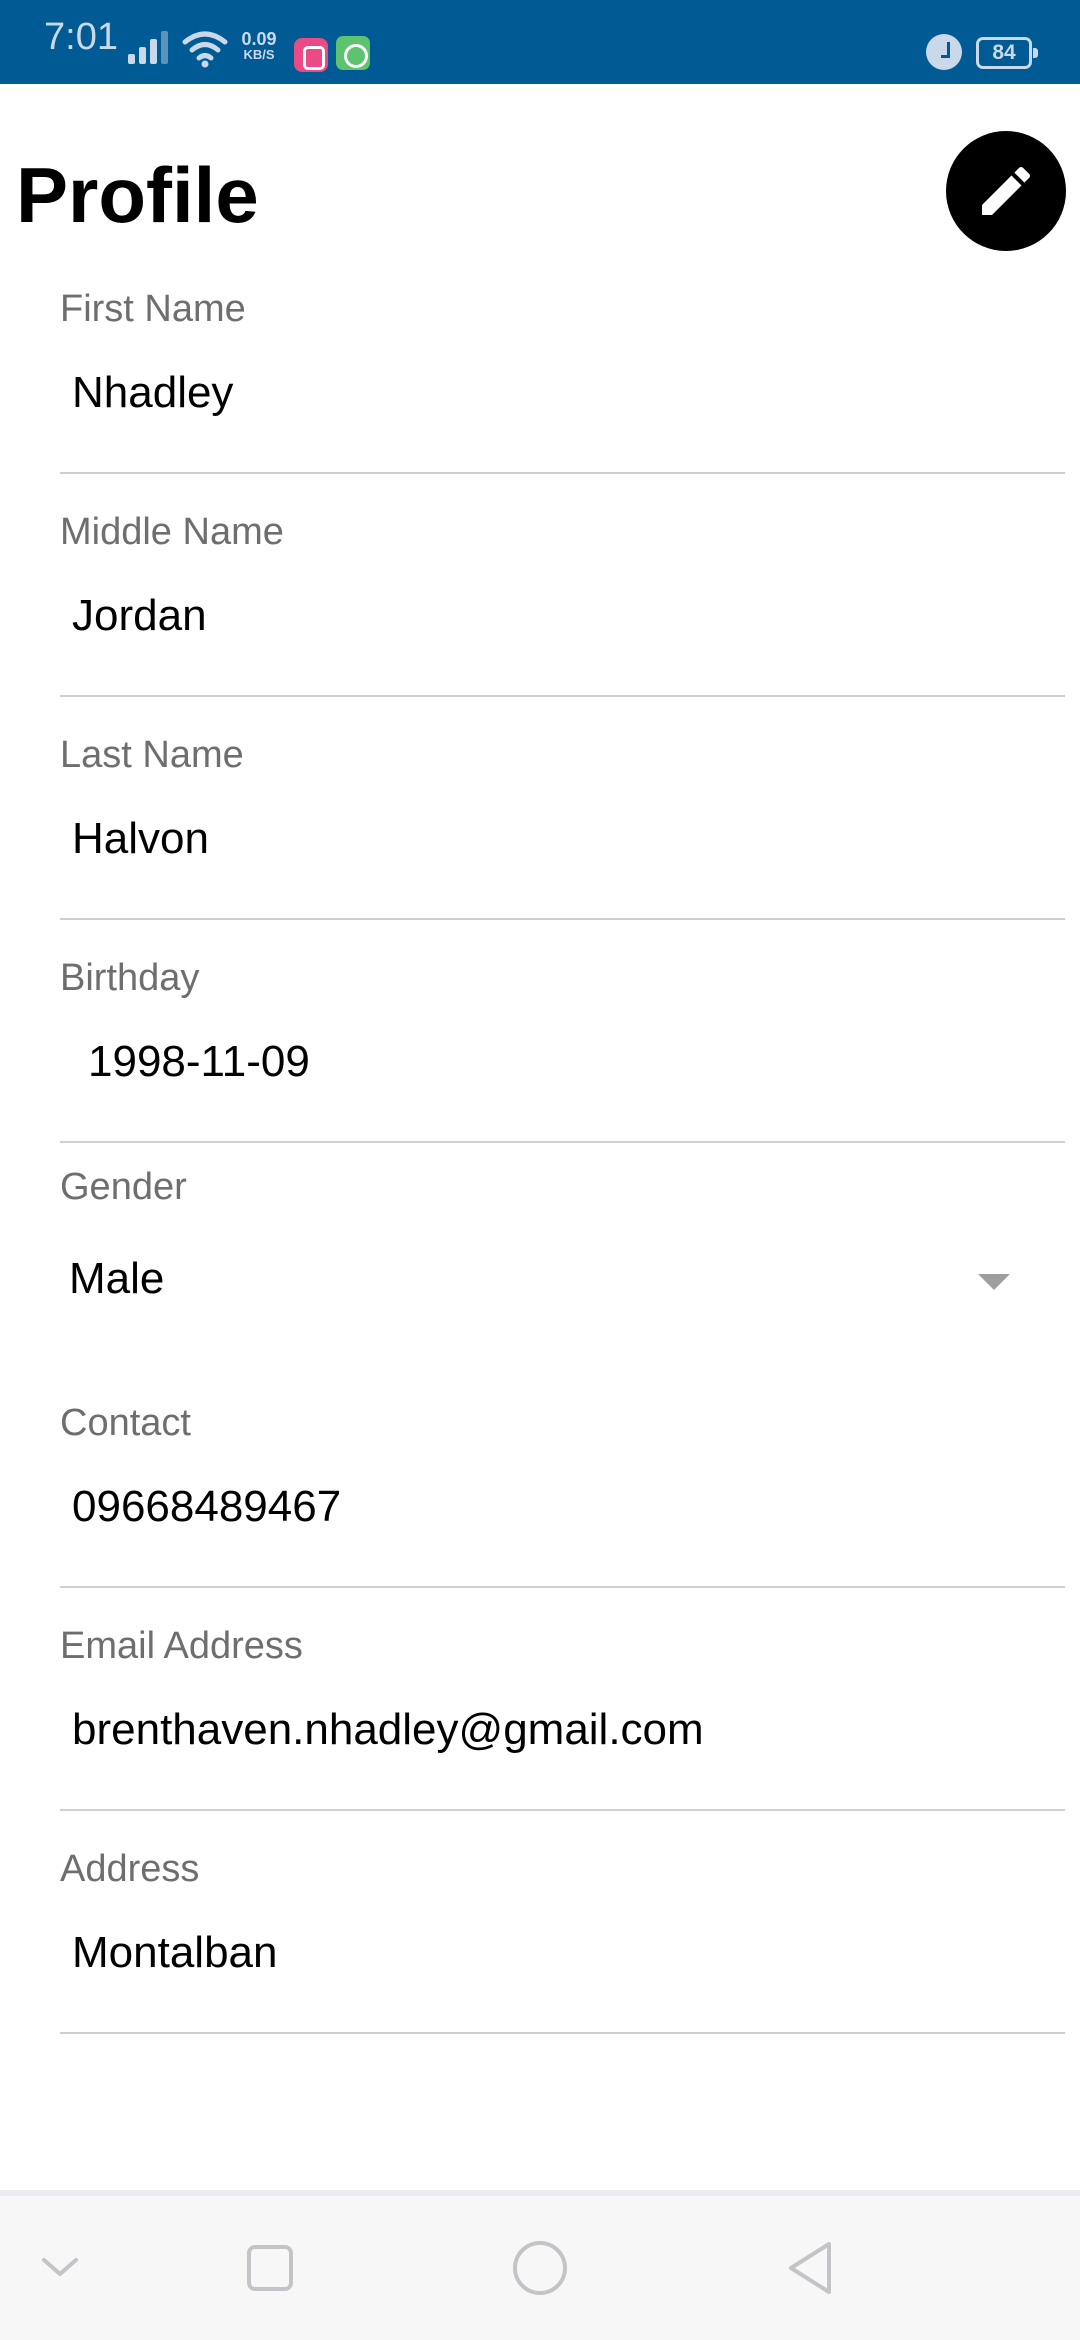 The height and width of the screenshot is (2340, 1080). I want to click on triangle-back-icon, so click(810, 2268).